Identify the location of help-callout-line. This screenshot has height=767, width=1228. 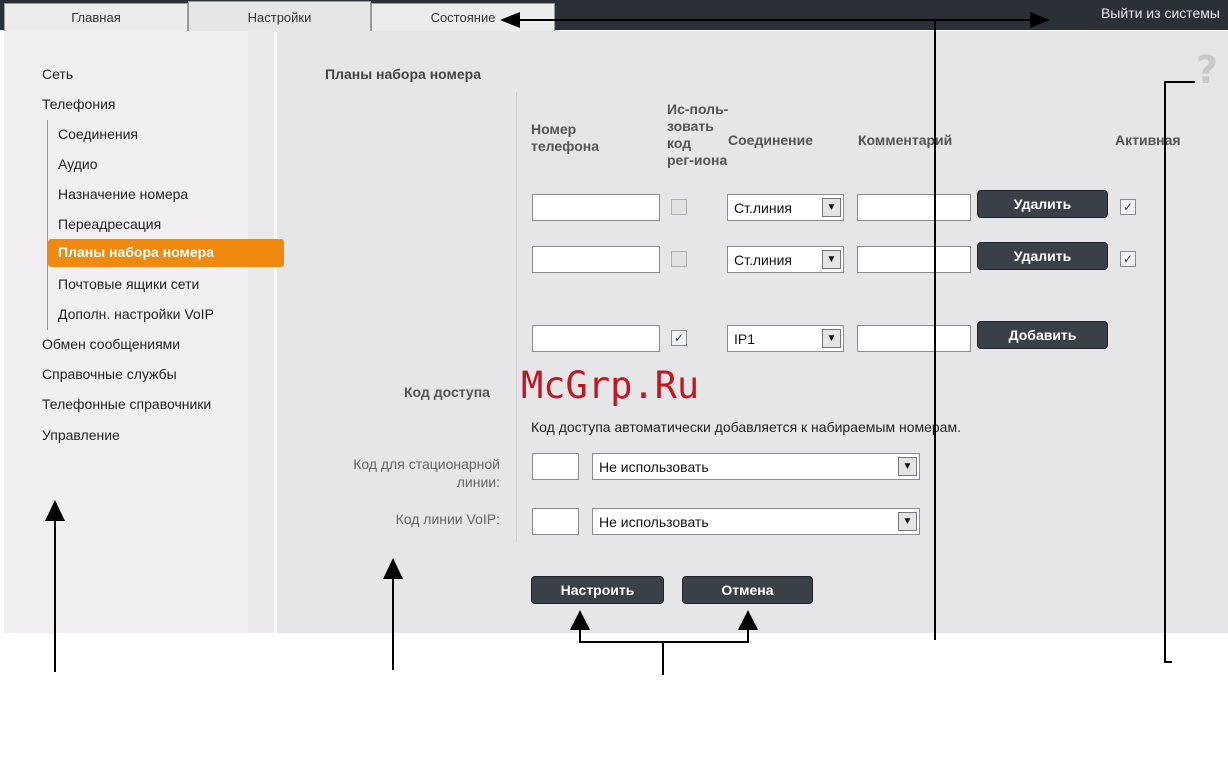
(1179, 372).